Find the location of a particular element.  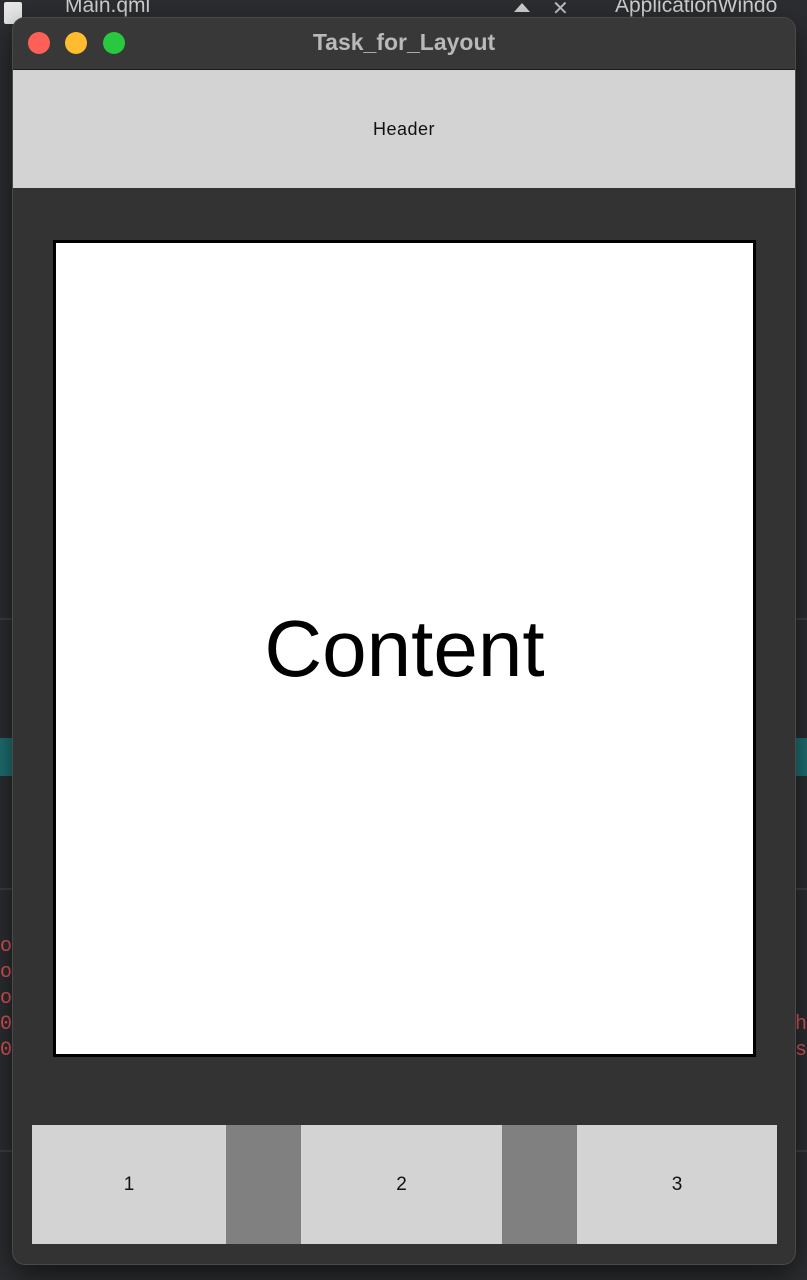

footer-bar: 1 2 3 is located at coordinates (404, 1184).